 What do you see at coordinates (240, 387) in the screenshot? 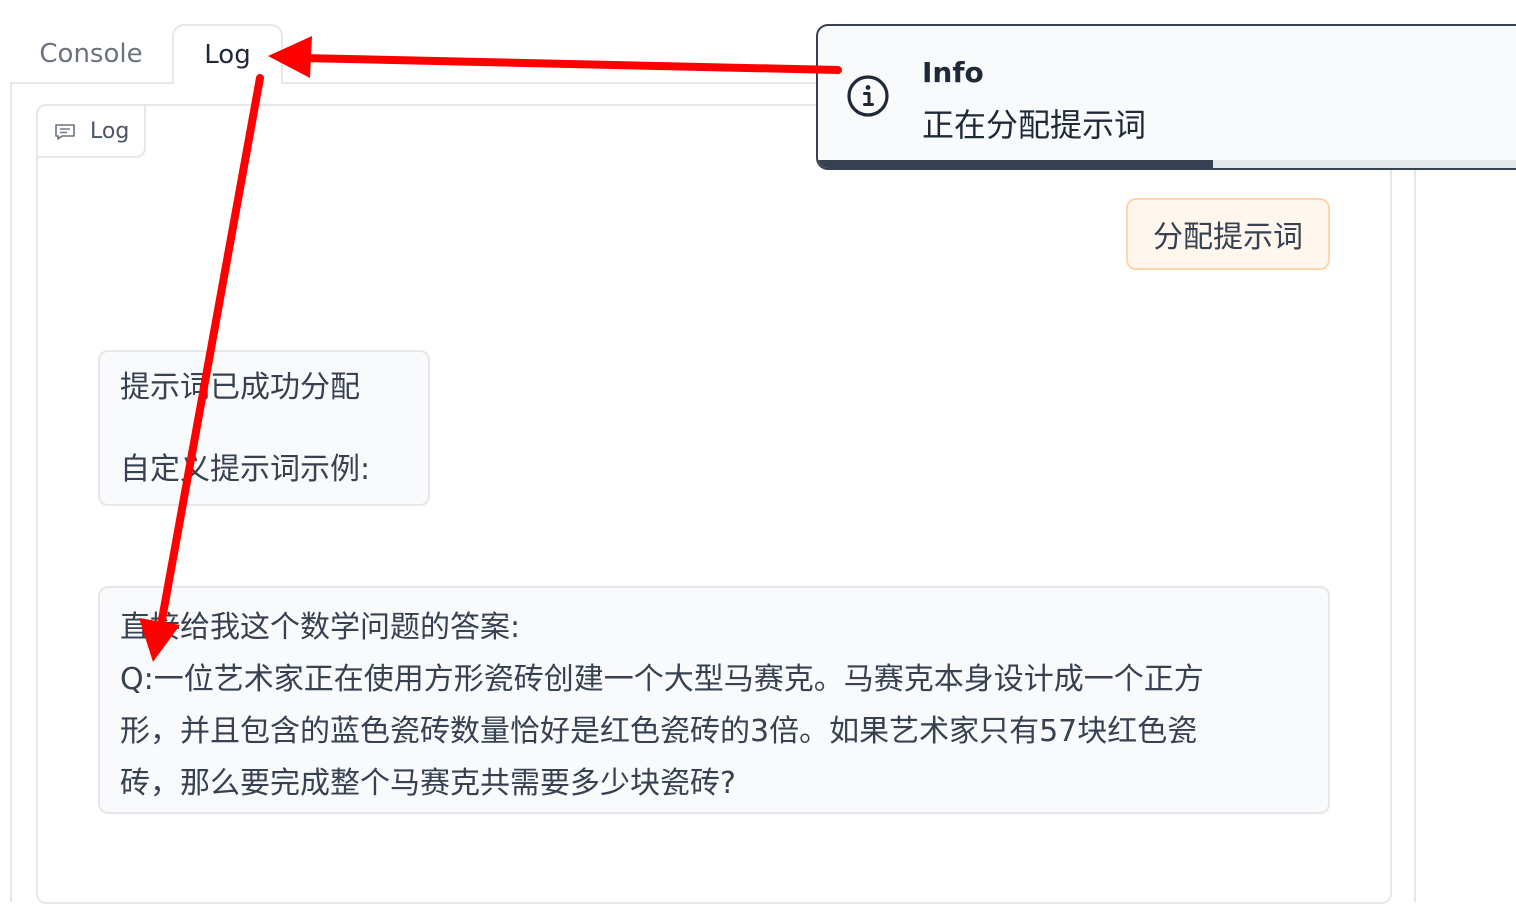
I see `bot-message-line: 提示词已成功分配` at bounding box center [240, 387].